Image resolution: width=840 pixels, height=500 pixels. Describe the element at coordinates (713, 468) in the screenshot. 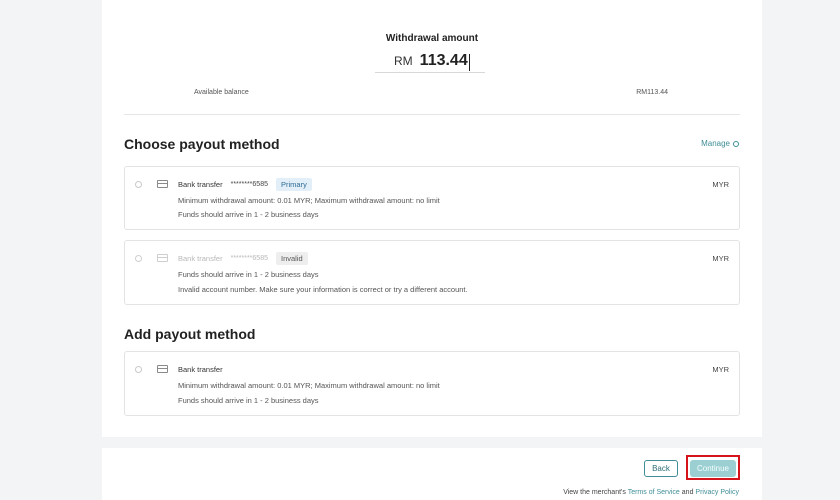

I see `continue-button: Continue` at that location.